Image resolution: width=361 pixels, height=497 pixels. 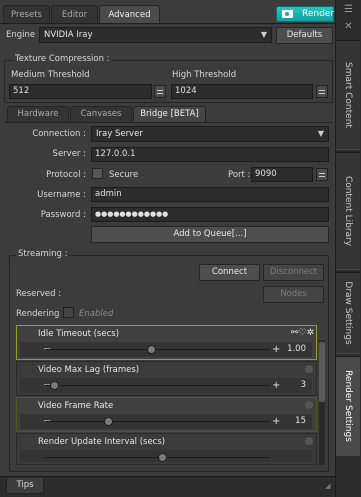 I want to click on tab-presets: Presets, so click(x=26, y=14).